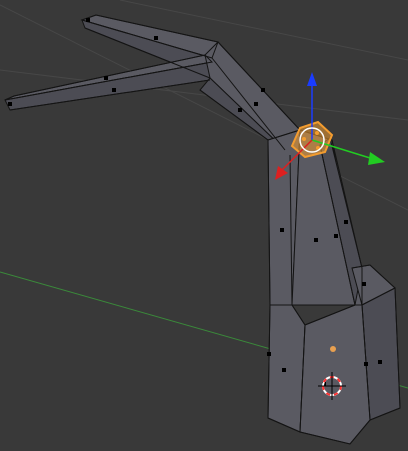 The height and width of the screenshot is (451, 408). What do you see at coordinates (312, 79) in the screenshot?
I see `gizmo-z-arrow` at bounding box center [312, 79].